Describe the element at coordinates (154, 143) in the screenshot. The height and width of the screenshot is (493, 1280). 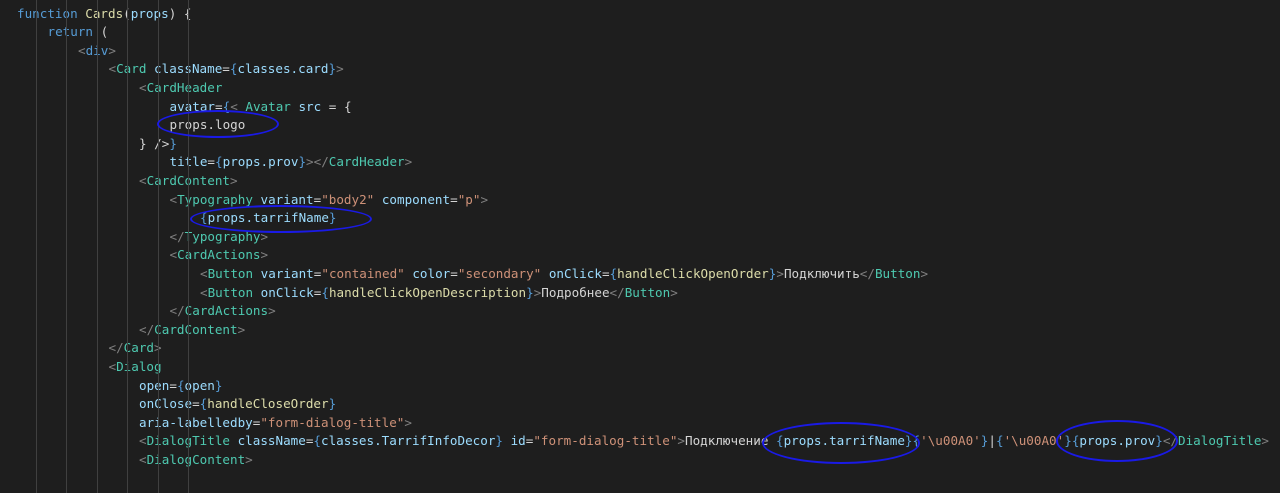
I see `code-token: } />` at that location.